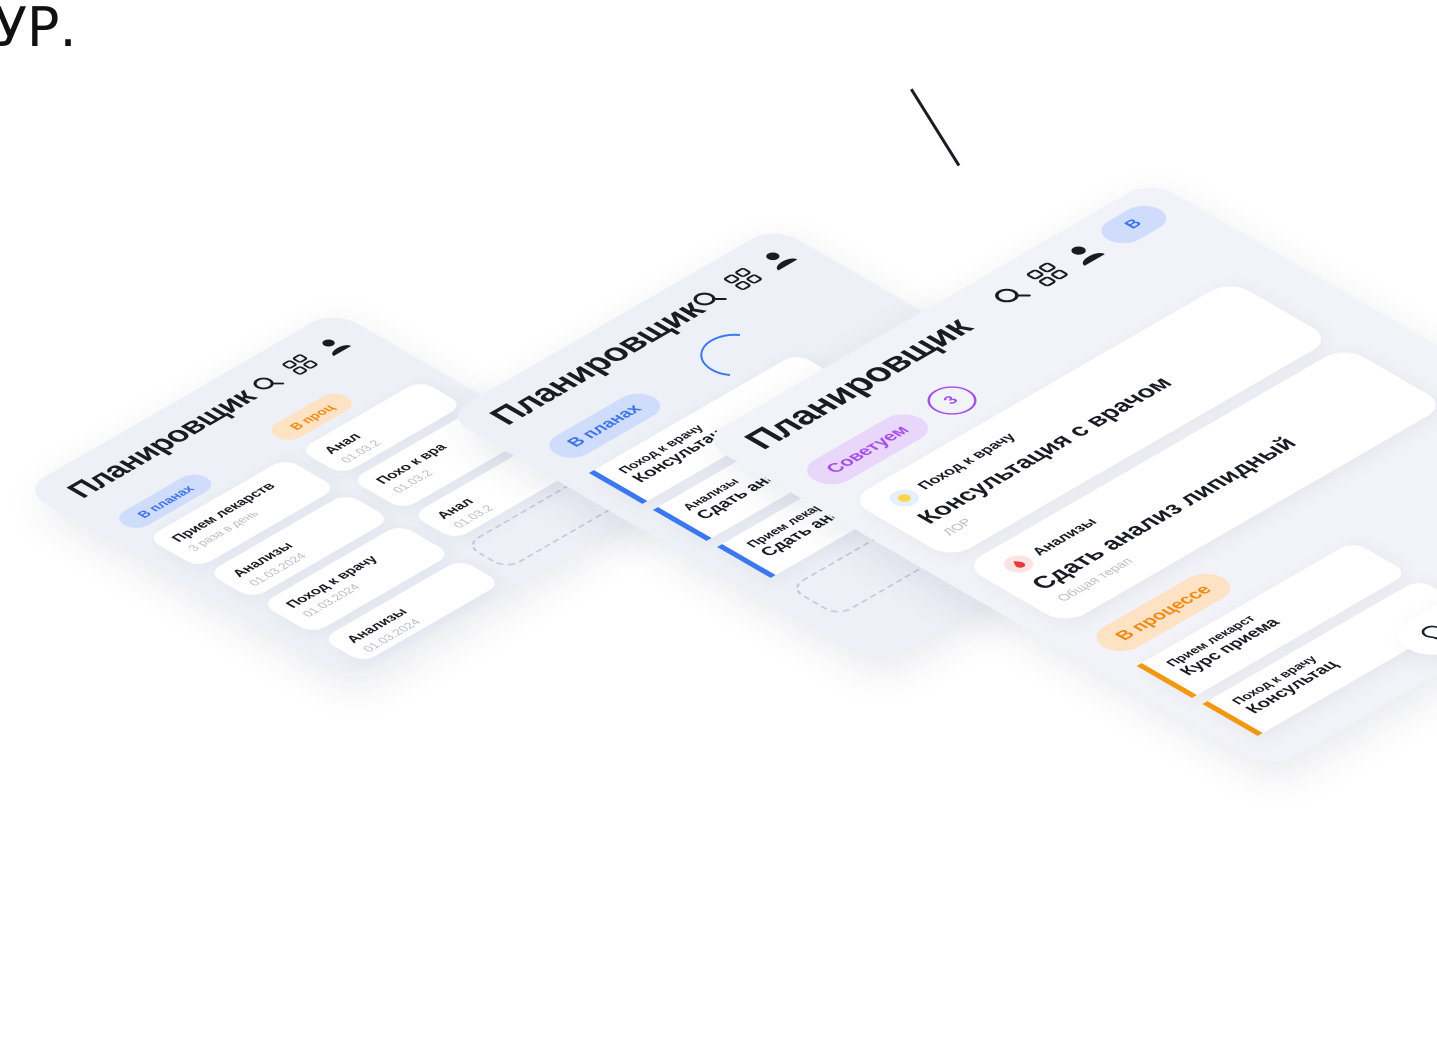 Image resolution: width=1437 pixels, height=1039 pixels. What do you see at coordinates (720, 354) in the screenshot?
I see `loading-arc-icon` at bounding box center [720, 354].